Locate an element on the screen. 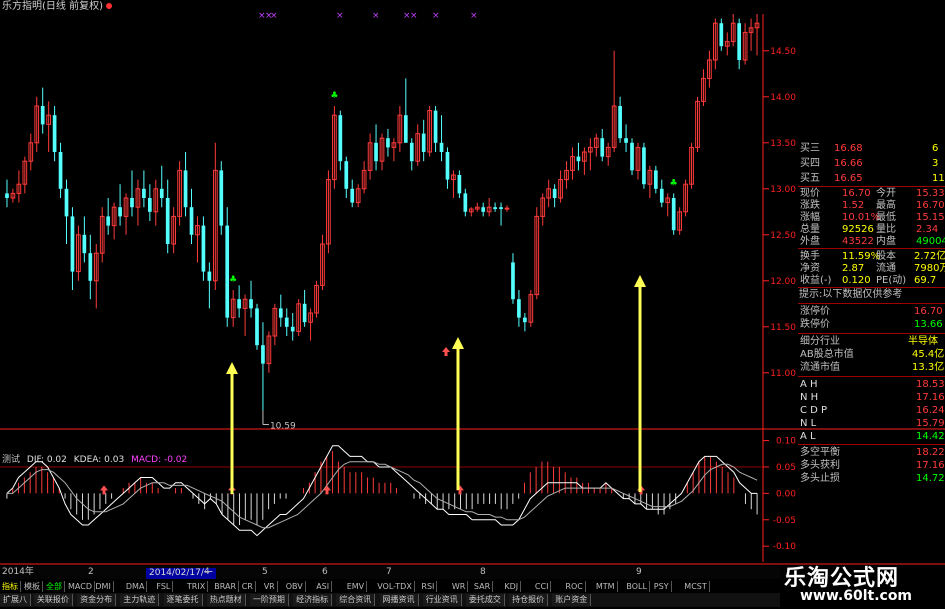  indicator-label: A H is located at coordinates (809, 384).